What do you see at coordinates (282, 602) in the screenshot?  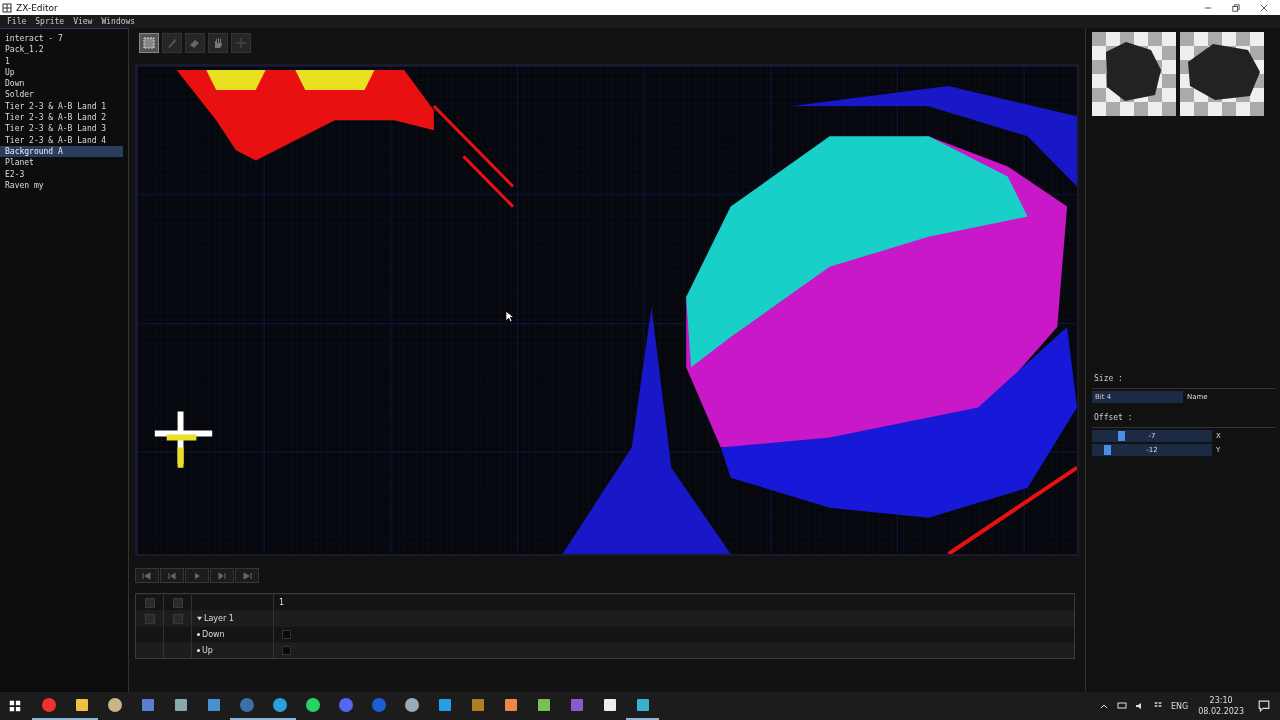 I see `frame-number: 1` at bounding box center [282, 602].